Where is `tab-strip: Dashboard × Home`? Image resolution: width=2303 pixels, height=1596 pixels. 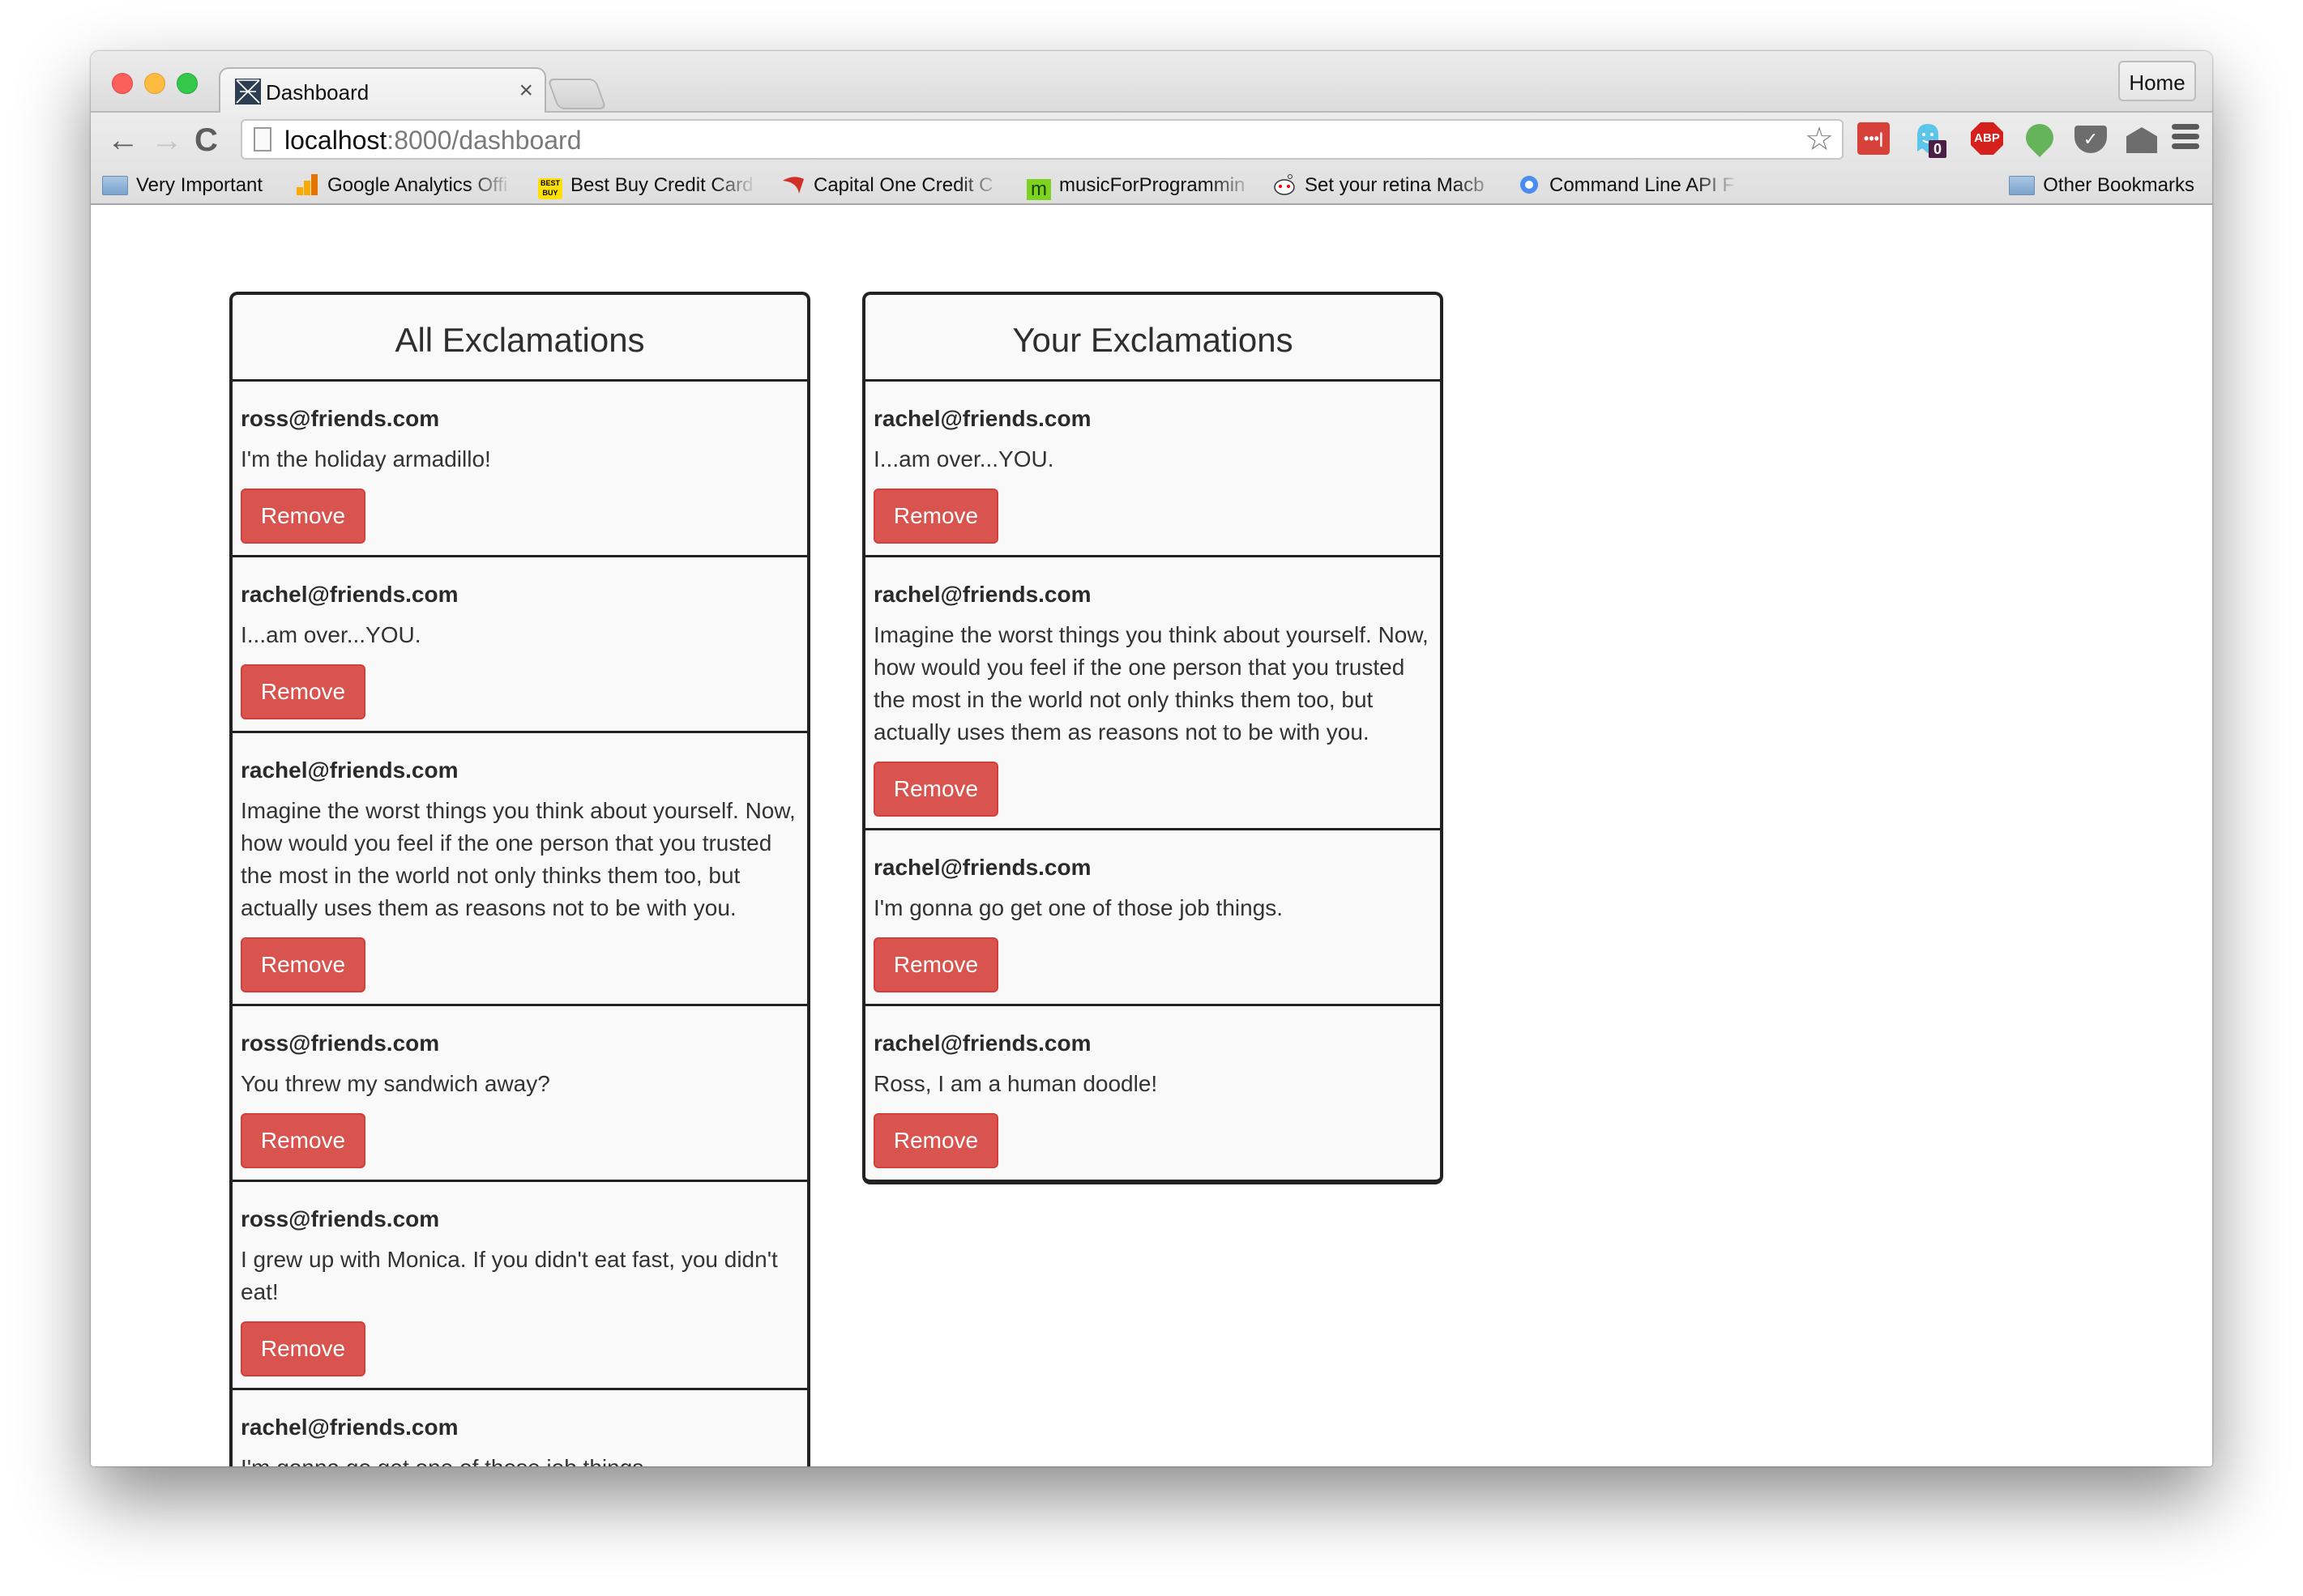
tab-strip: Dashboard × Home is located at coordinates (1151, 82).